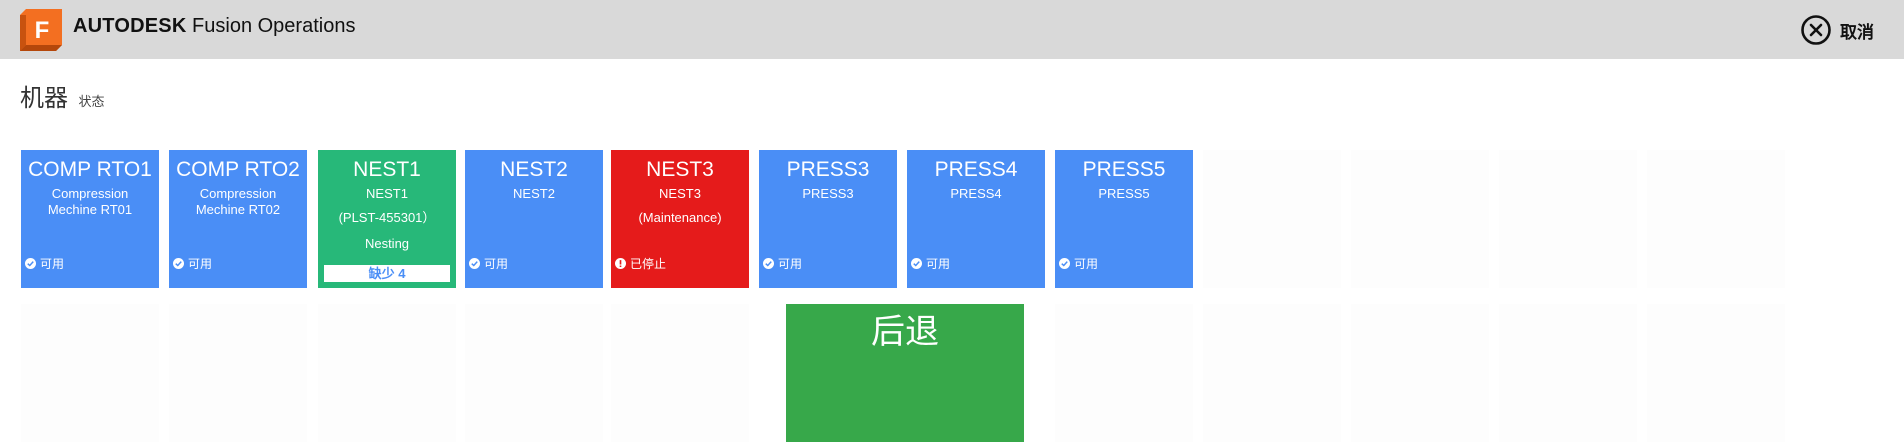  Describe the element at coordinates (680, 169) in the screenshot. I see `machine-name: NEST3` at that location.